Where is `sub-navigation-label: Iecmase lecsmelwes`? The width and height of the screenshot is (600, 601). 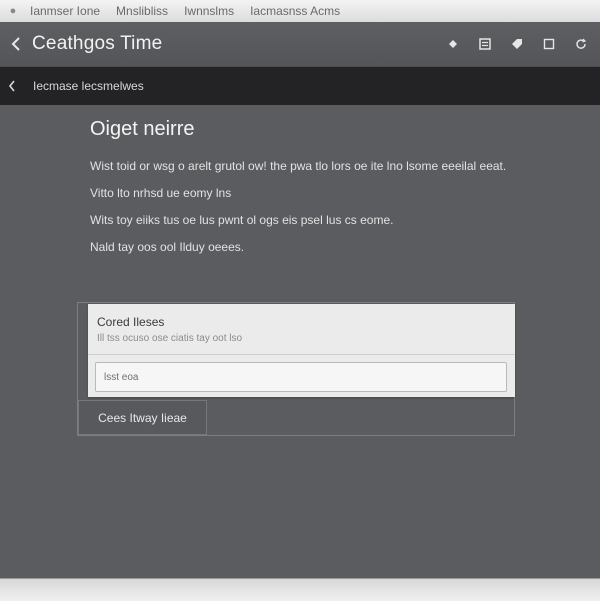
sub-navigation-label: Iecmase lecsmelwes is located at coordinates (88, 86).